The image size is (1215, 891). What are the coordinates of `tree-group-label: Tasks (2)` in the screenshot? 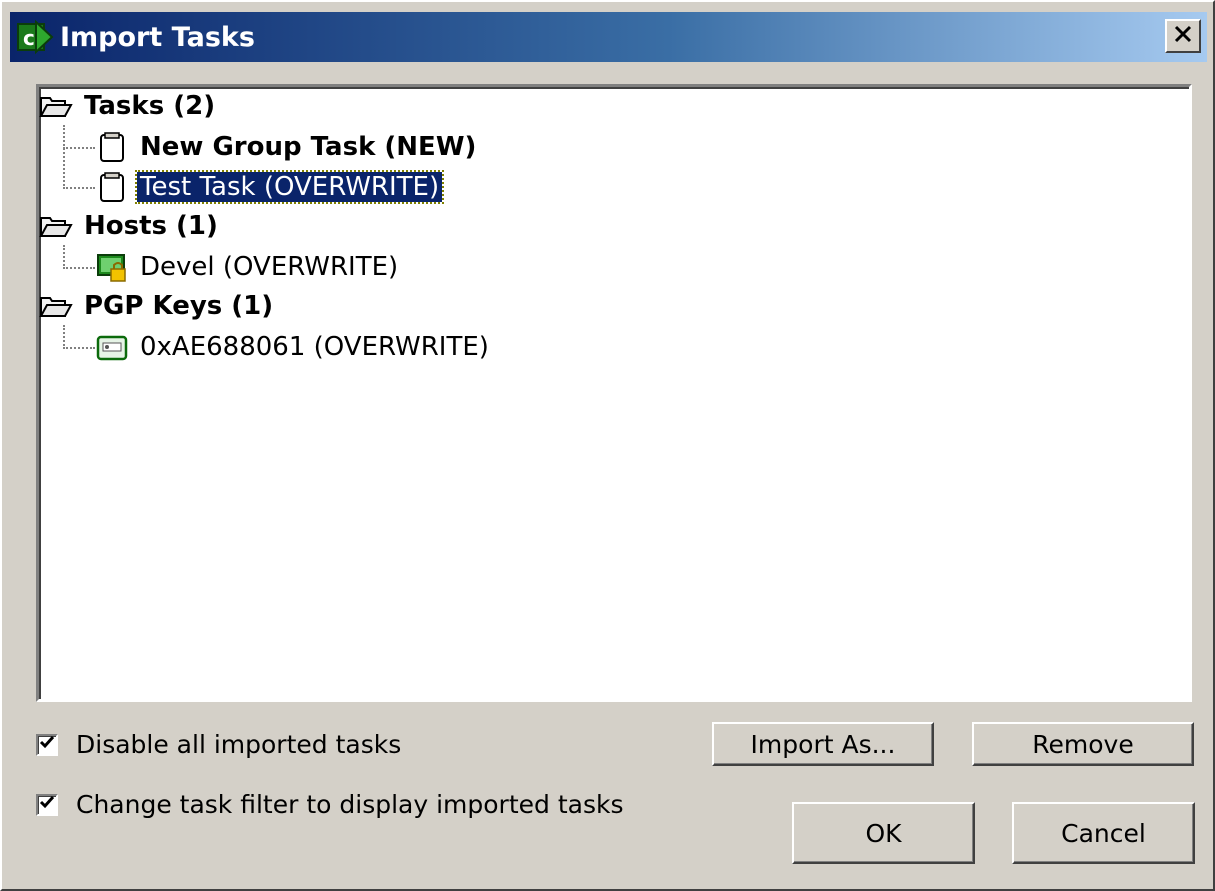 It's located at (150, 106).